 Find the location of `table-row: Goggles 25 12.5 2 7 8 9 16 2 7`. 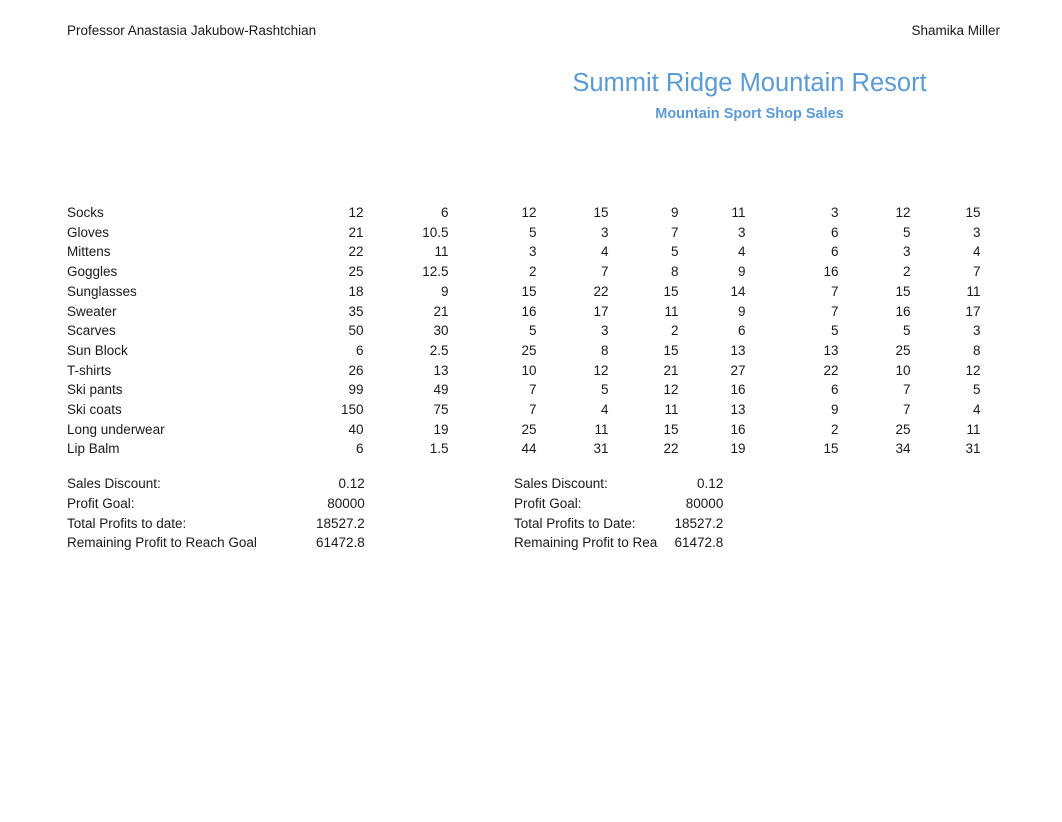

table-row: Goggles 25 12.5 2 7 8 9 16 2 7 is located at coordinates (524, 272).